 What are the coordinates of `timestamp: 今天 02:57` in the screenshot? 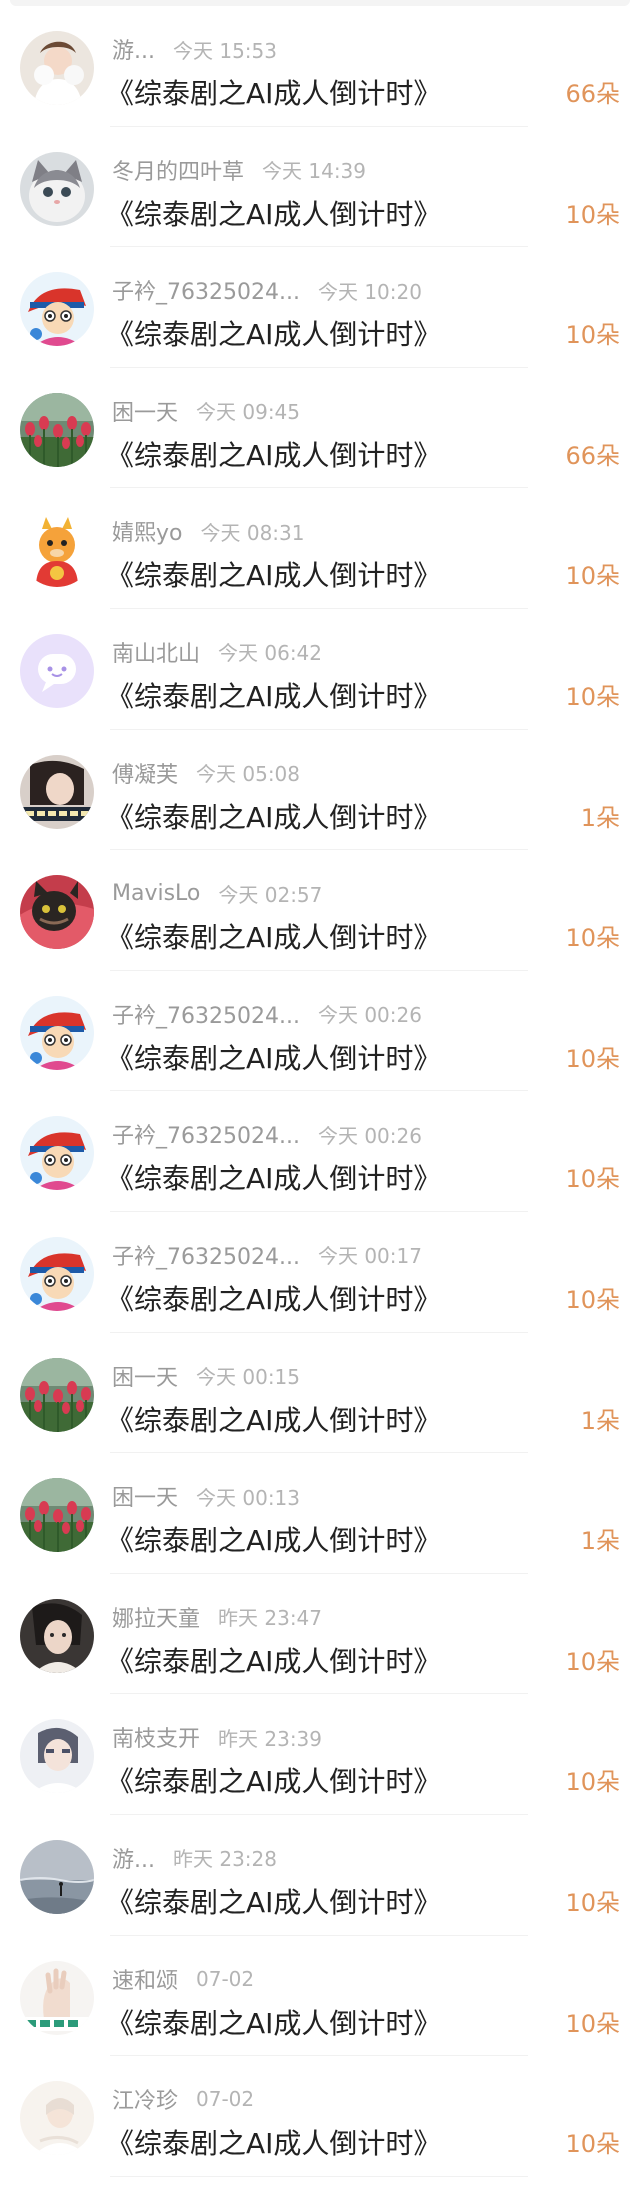 It's located at (270, 894).